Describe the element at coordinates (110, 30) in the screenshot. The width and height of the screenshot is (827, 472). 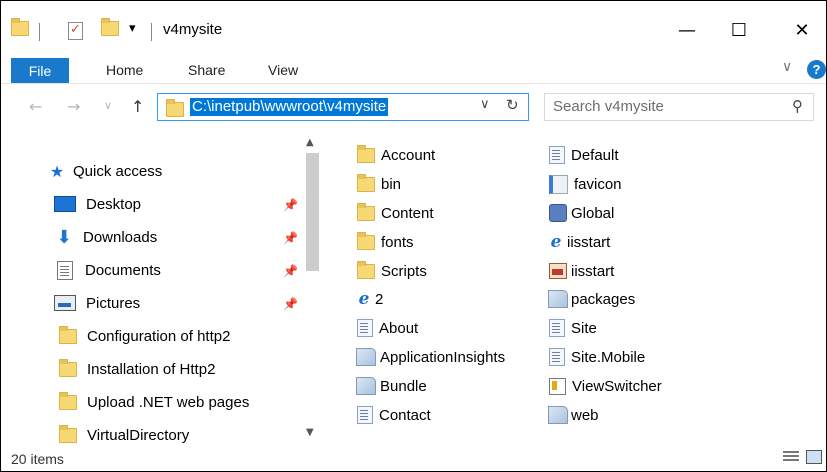
I see `new-folder-icon` at that location.